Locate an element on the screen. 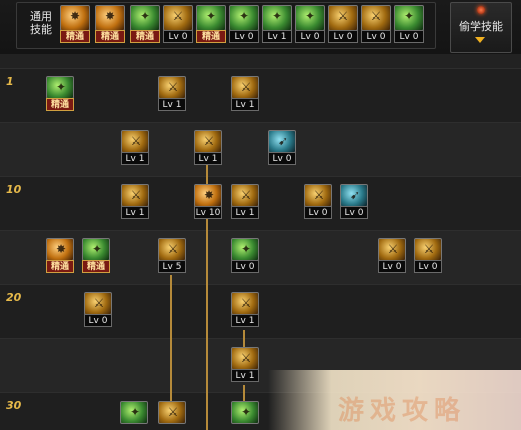  green-figure-icon: ✦ is located at coordinates (277, 18).